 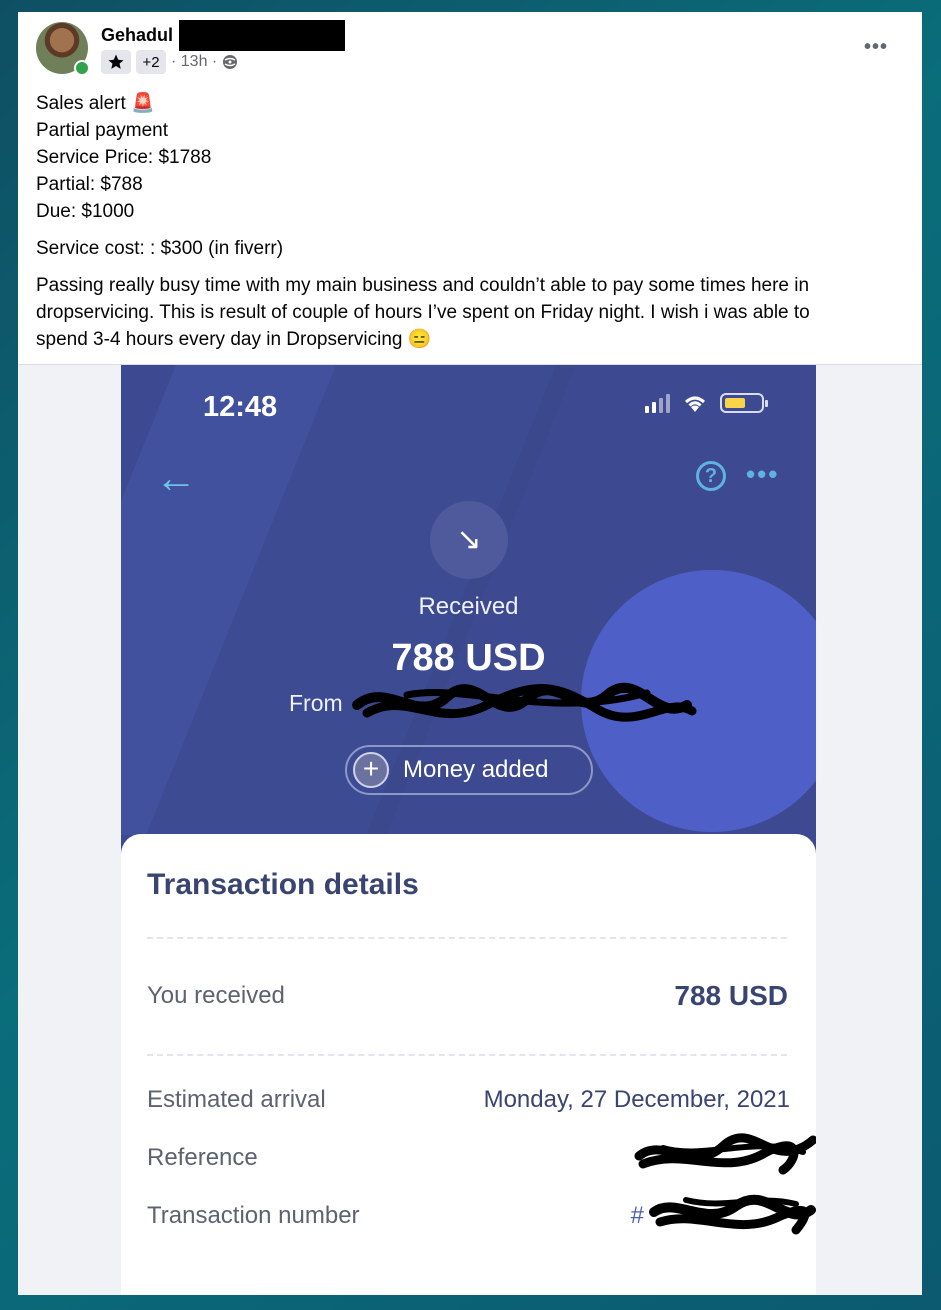 I want to click on estimated-arrival-value: Monday, 27 December, 2021, so click(x=636, y=1099).